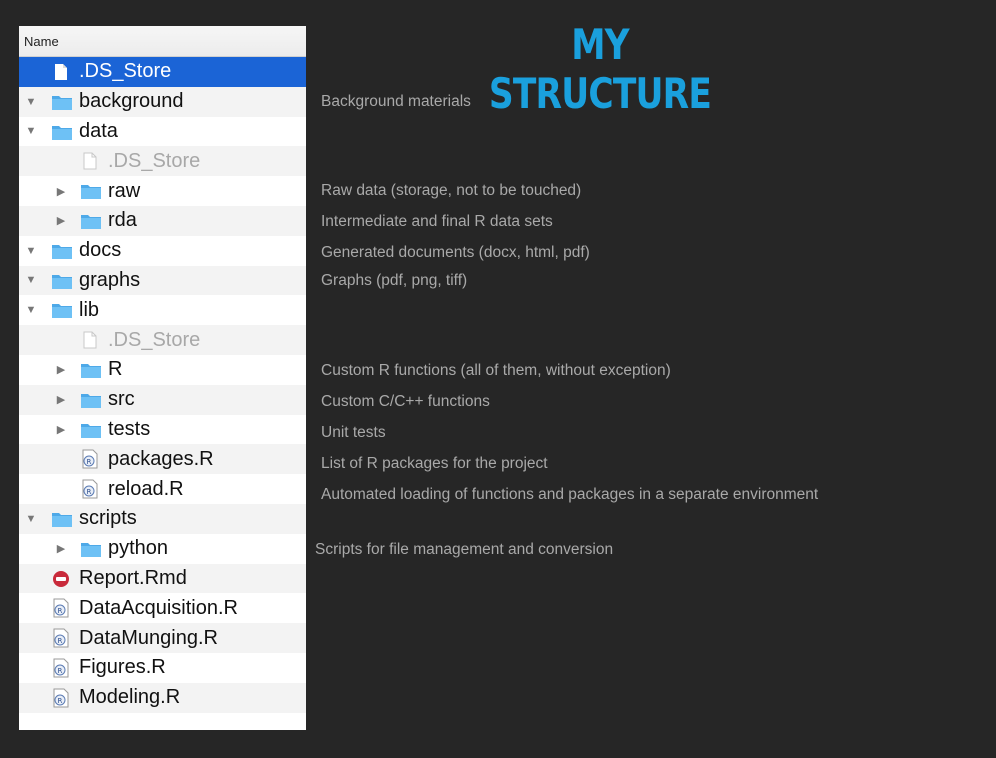  I want to click on list-item: ▼ docs, so click(162, 251).